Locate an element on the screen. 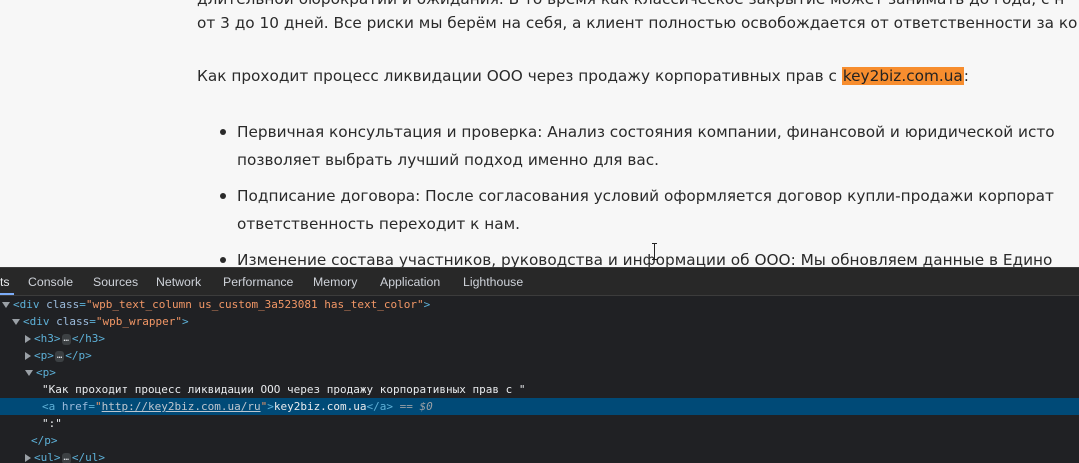 The width and height of the screenshot is (1079, 463). tab-performance: Performance is located at coordinates (258, 281).